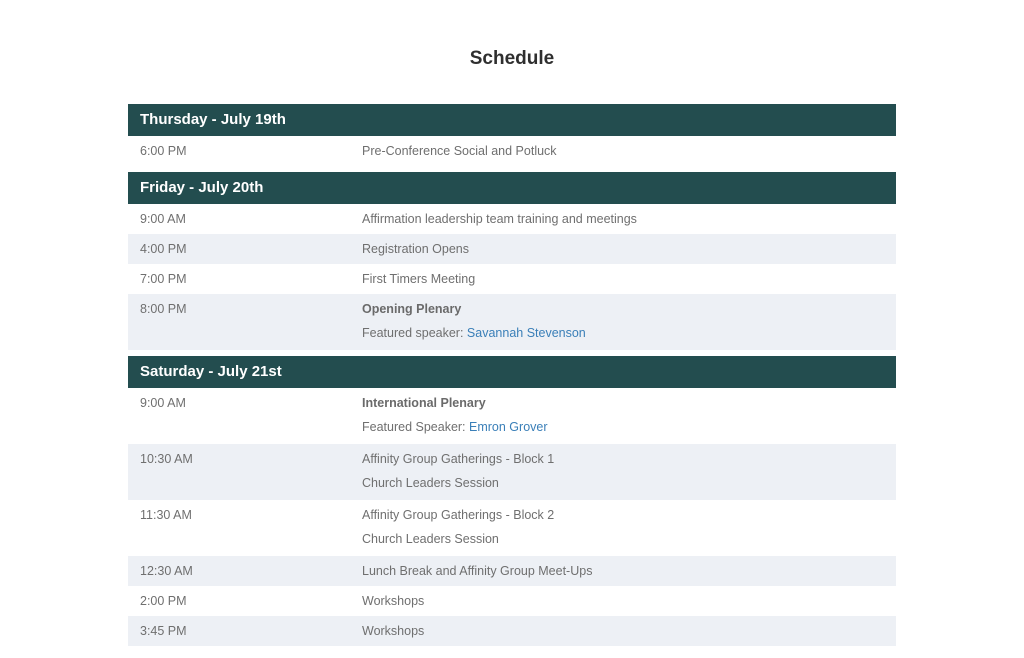  Describe the element at coordinates (512, 188) in the screenshot. I see `day-header: Friday - July 20th` at that location.